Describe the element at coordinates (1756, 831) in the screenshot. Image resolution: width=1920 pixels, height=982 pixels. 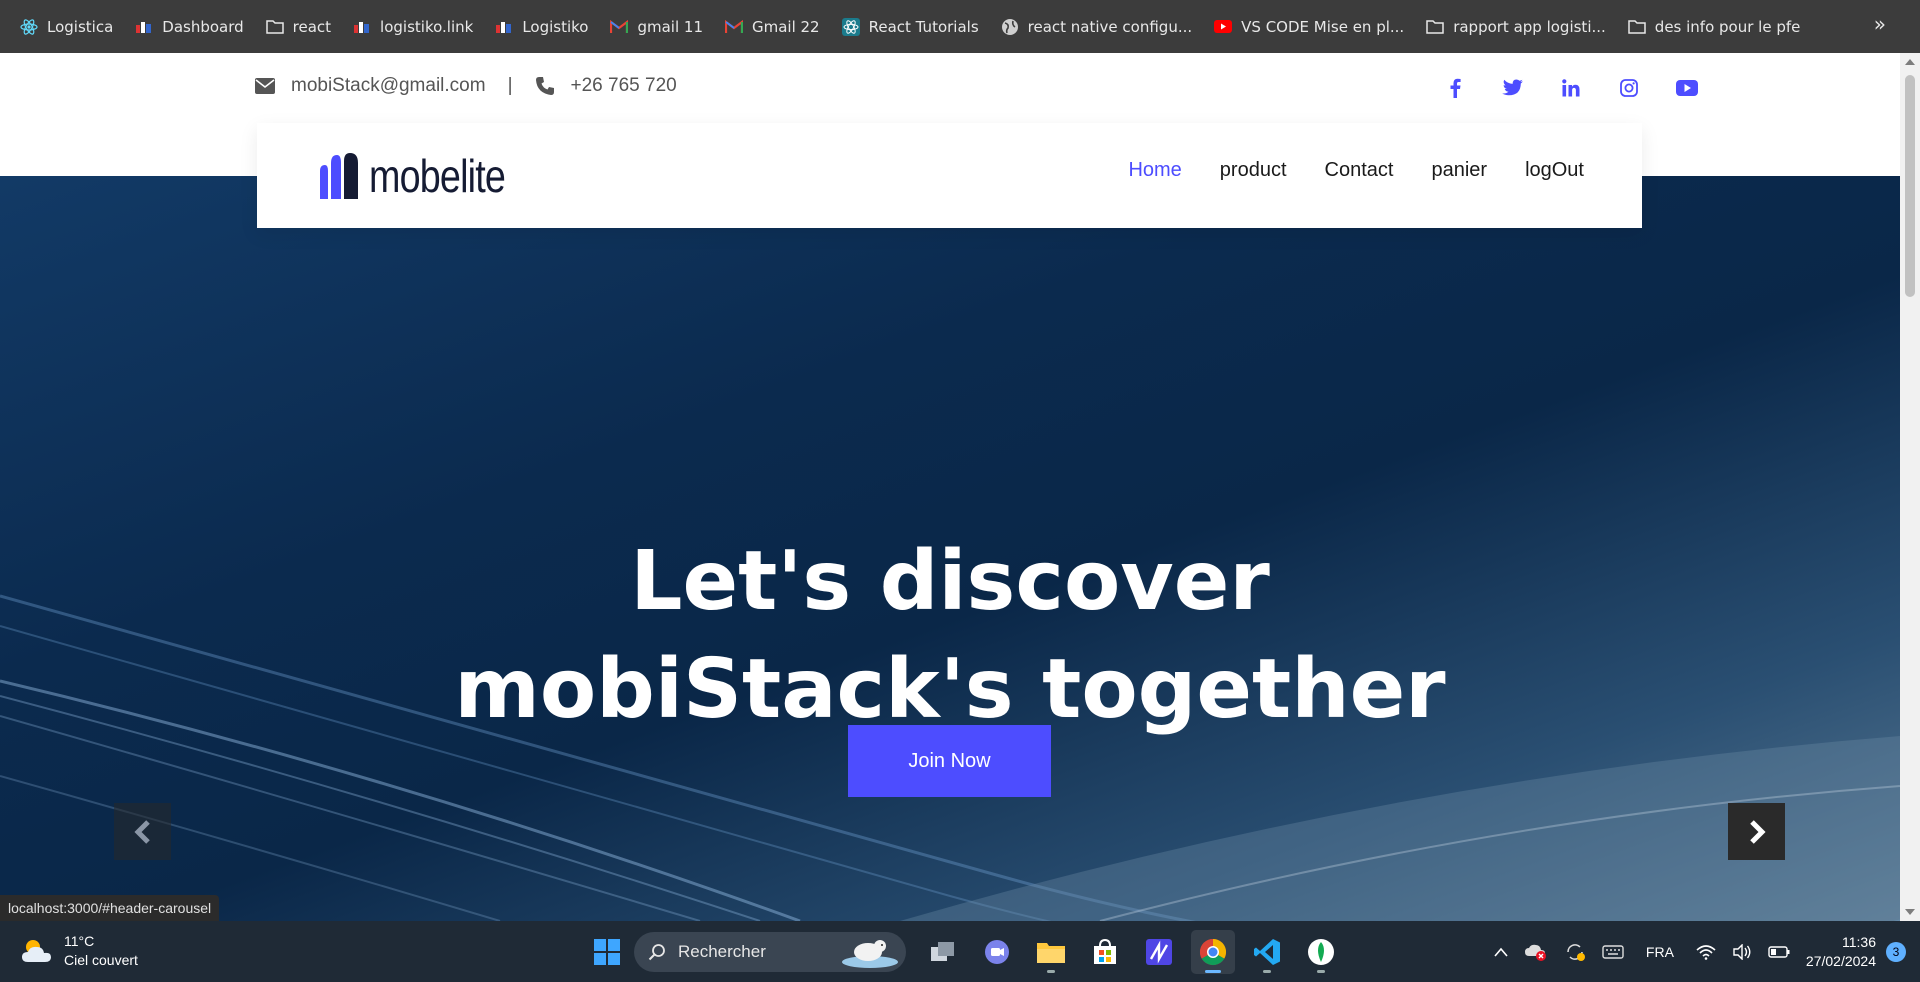
I see `carousel-next-button` at that location.